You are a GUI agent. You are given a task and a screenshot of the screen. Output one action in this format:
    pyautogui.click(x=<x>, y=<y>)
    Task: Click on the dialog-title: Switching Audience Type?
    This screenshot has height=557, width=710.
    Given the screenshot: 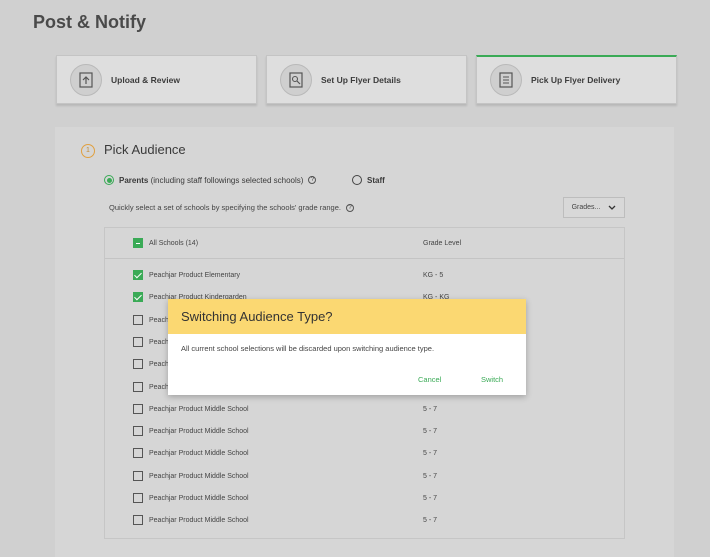 What is the action you would take?
    pyautogui.click(x=347, y=316)
    